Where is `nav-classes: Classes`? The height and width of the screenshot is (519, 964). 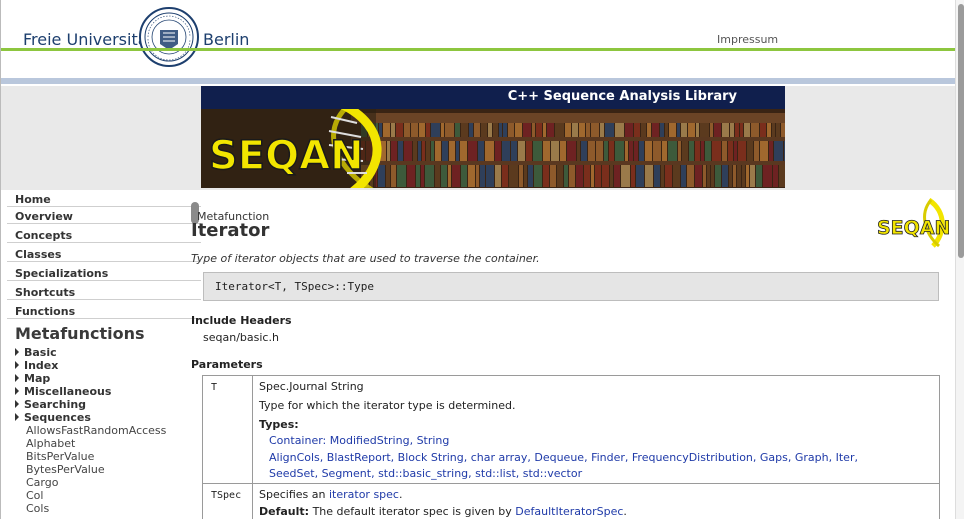 nav-classes: Classes is located at coordinates (104, 255).